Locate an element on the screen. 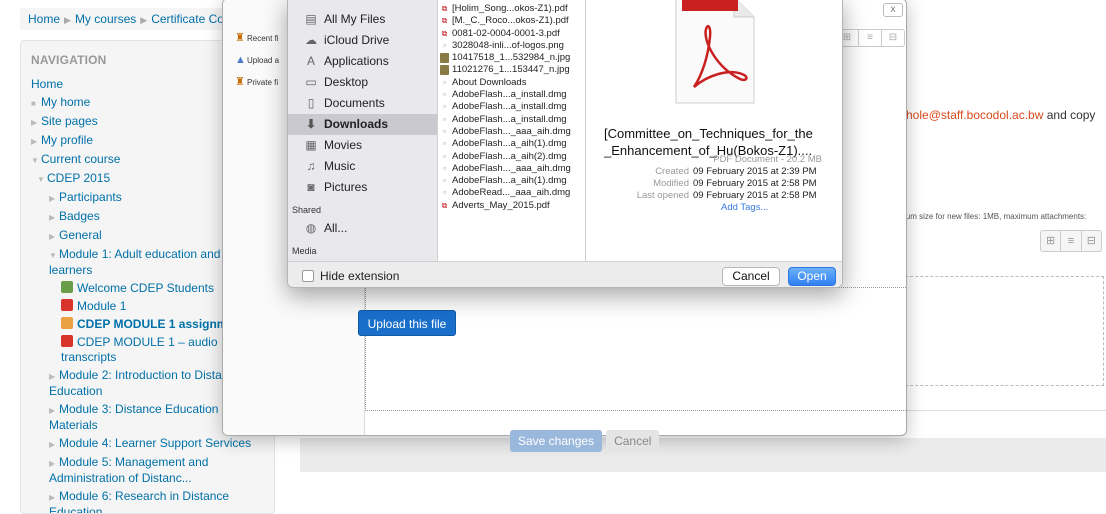 Image resolution: width=1106 pixels, height=514 pixels. nav-my-profile-label: My profile is located at coordinates (67, 140).